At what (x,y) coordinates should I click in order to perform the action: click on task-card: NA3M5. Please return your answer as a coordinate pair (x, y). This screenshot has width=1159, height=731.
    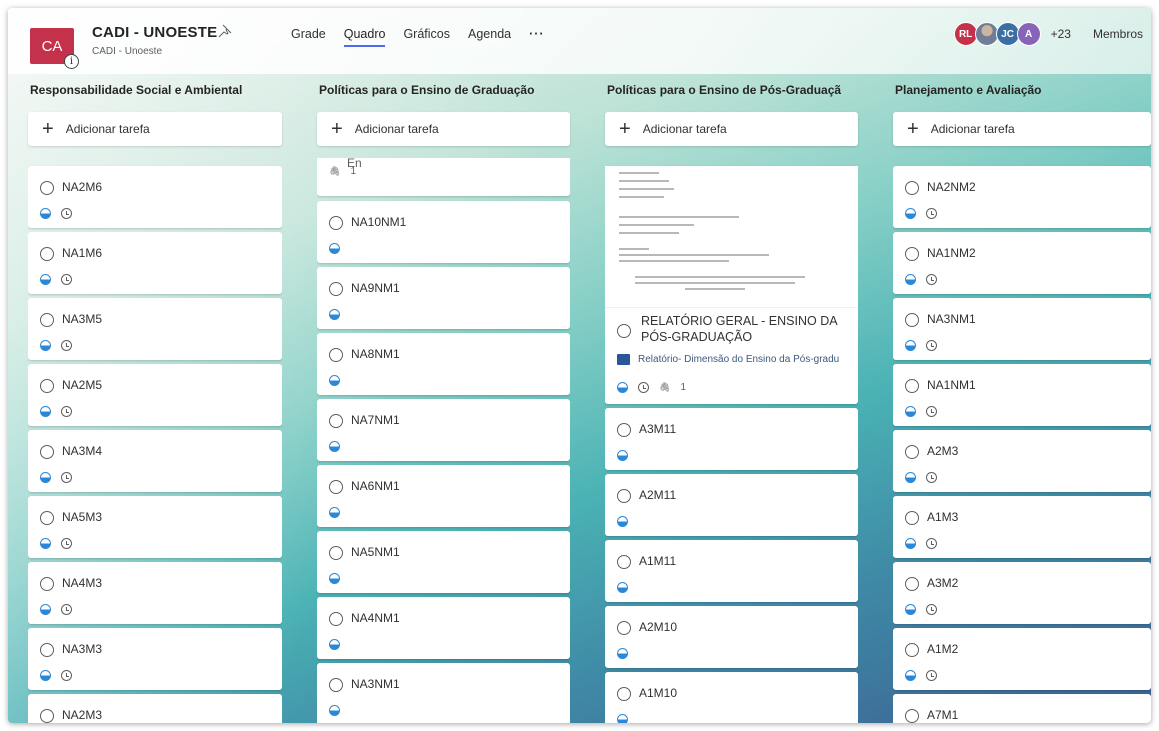
    Looking at the image, I should click on (155, 329).